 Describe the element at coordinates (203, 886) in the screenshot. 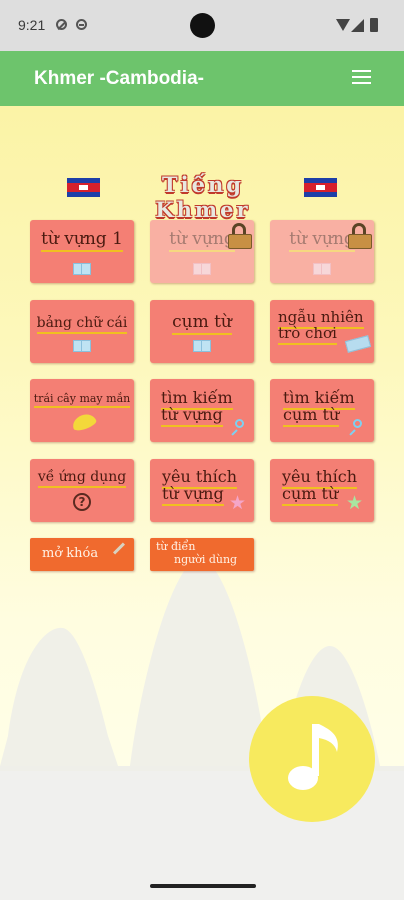

I see `navigation-handle` at that location.